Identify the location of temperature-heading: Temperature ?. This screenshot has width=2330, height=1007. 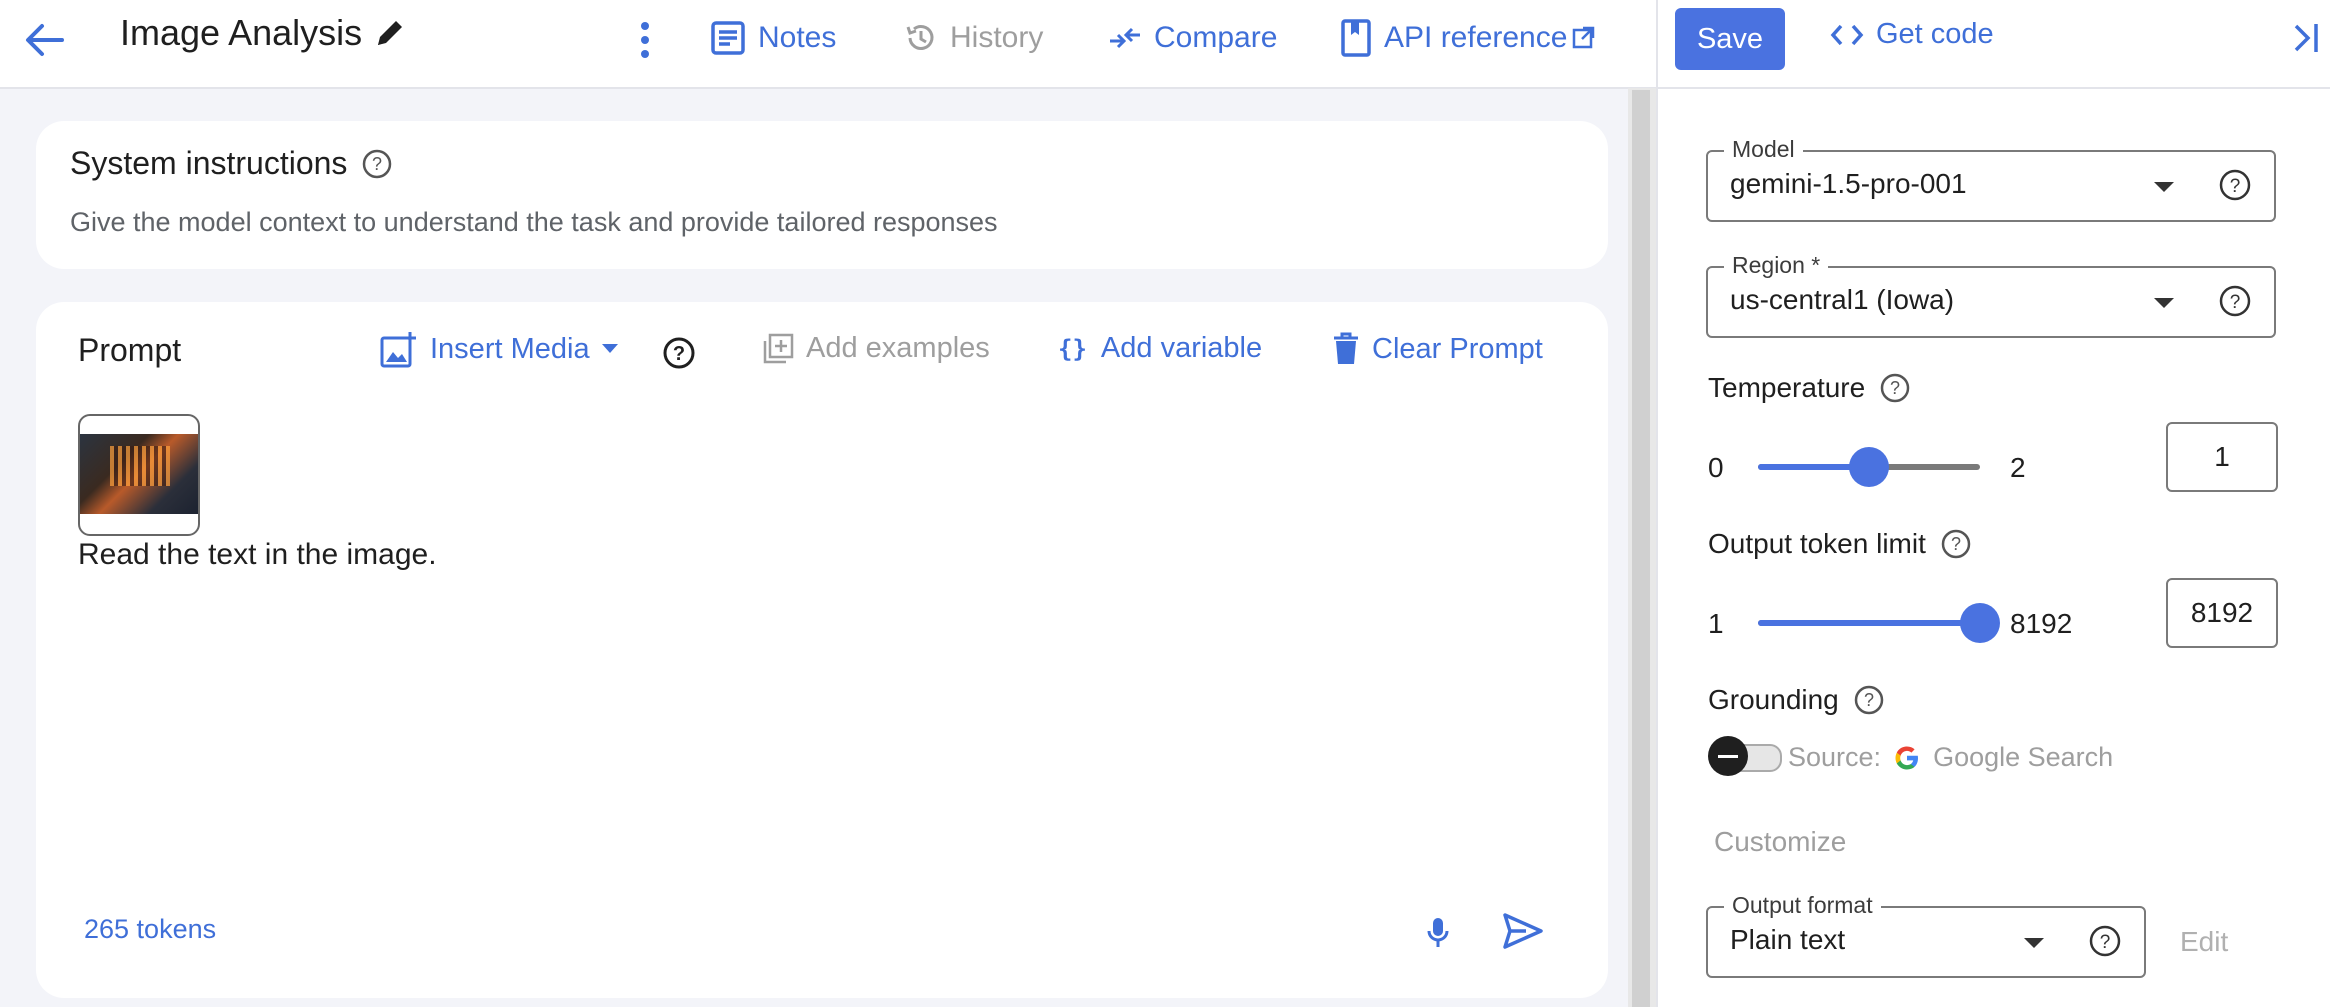
(1809, 388).